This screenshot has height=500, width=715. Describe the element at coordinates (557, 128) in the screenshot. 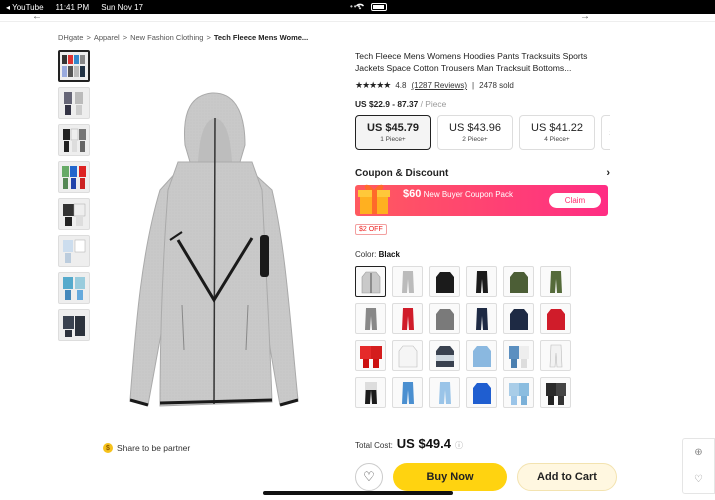

I see `tier-price: US $41.22` at that location.